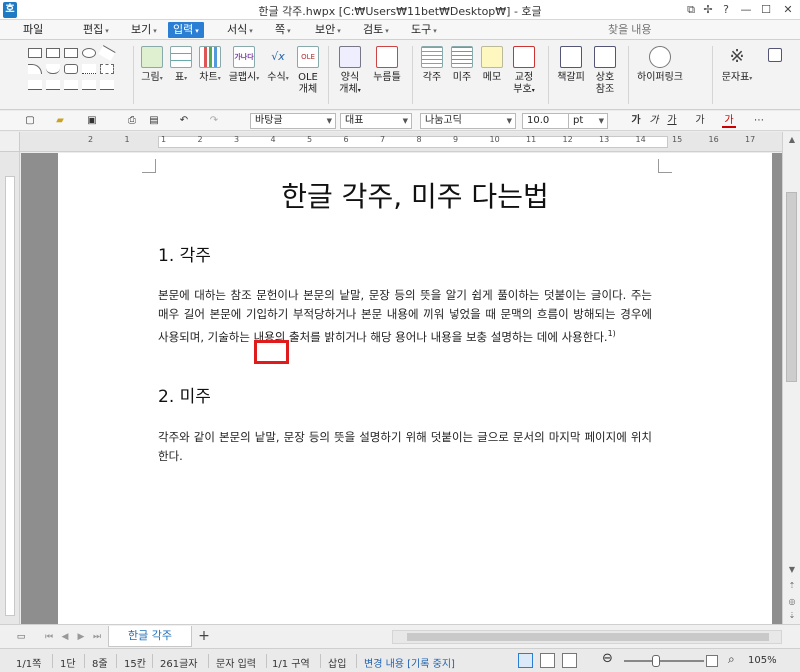 The height and width of the screenshot is (672, 800). I want to click on minimize-icon: —, so click(746, 10).